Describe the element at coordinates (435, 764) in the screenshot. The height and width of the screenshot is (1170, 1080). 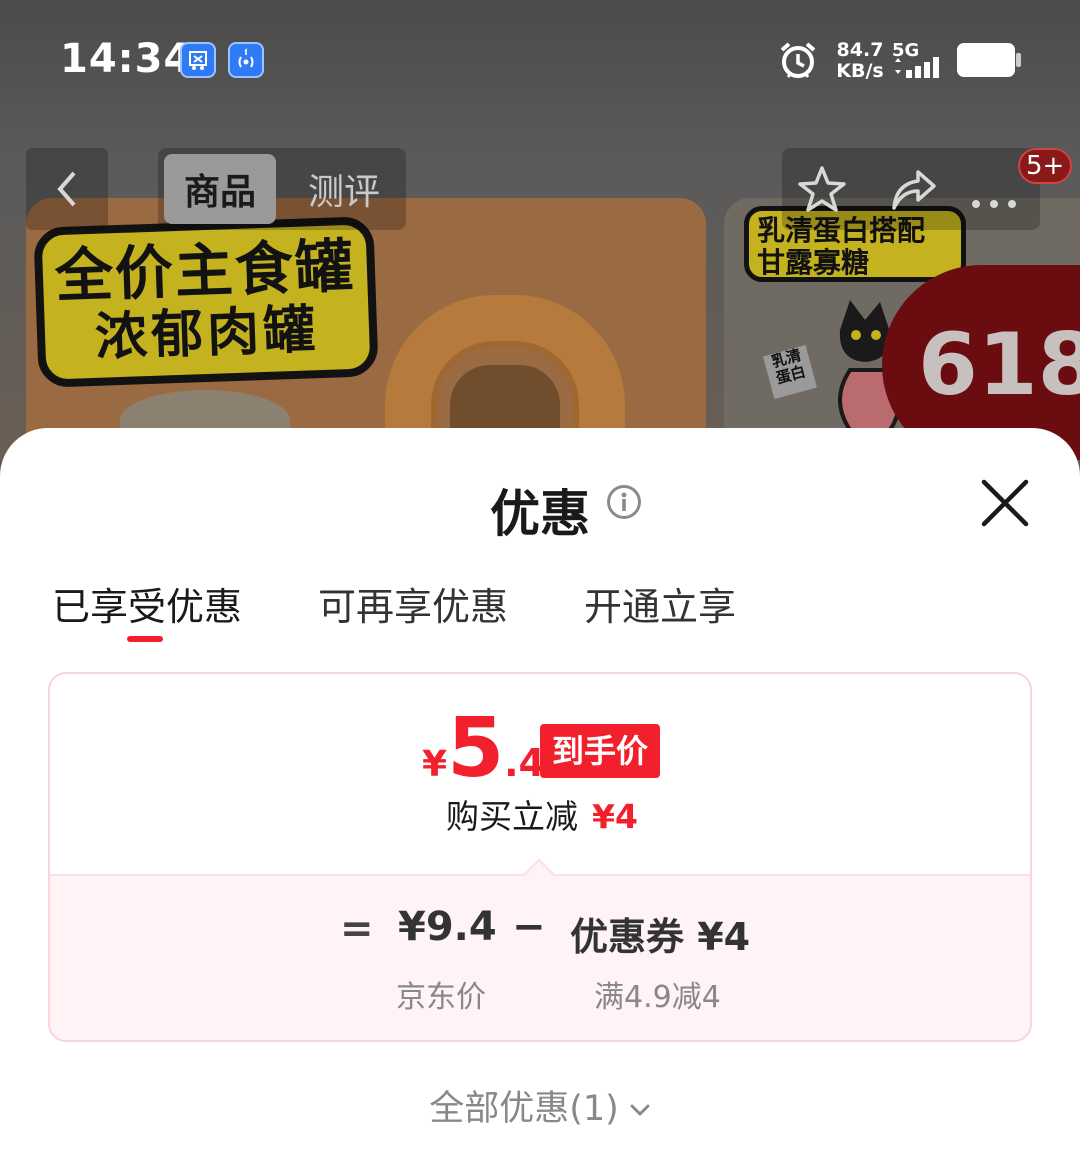
I see `currency-symbol: ¥` at that location.